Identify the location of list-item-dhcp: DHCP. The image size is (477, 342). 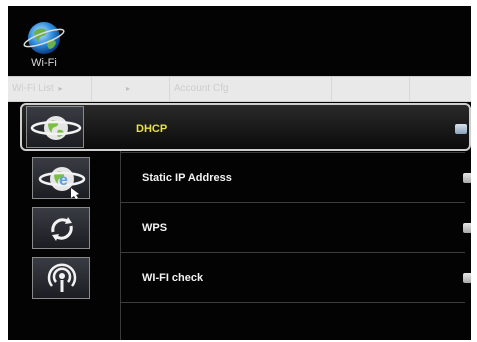
(245, 127).